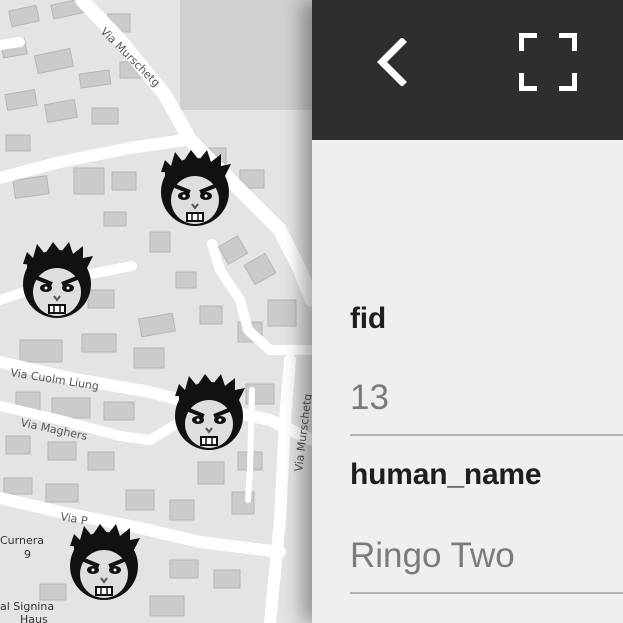 Image resolution: width=623 pixels, height=623 pixels. Describe the element at coordinates (432, 556) in the screenshot. I see `field-value-human-name: Ringo Two` at that location.